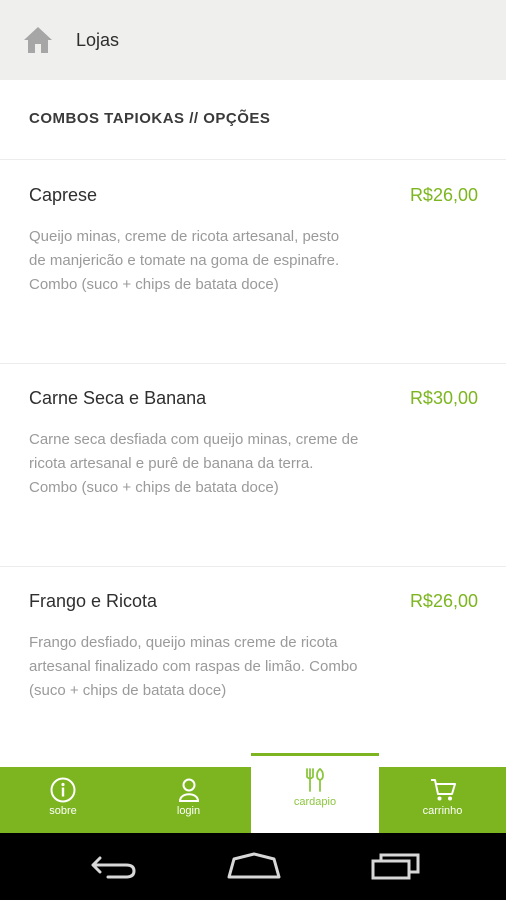  I want to click on section-header: COMBOS TAPIOKAS // OPÇÕES, so click(253, 120).